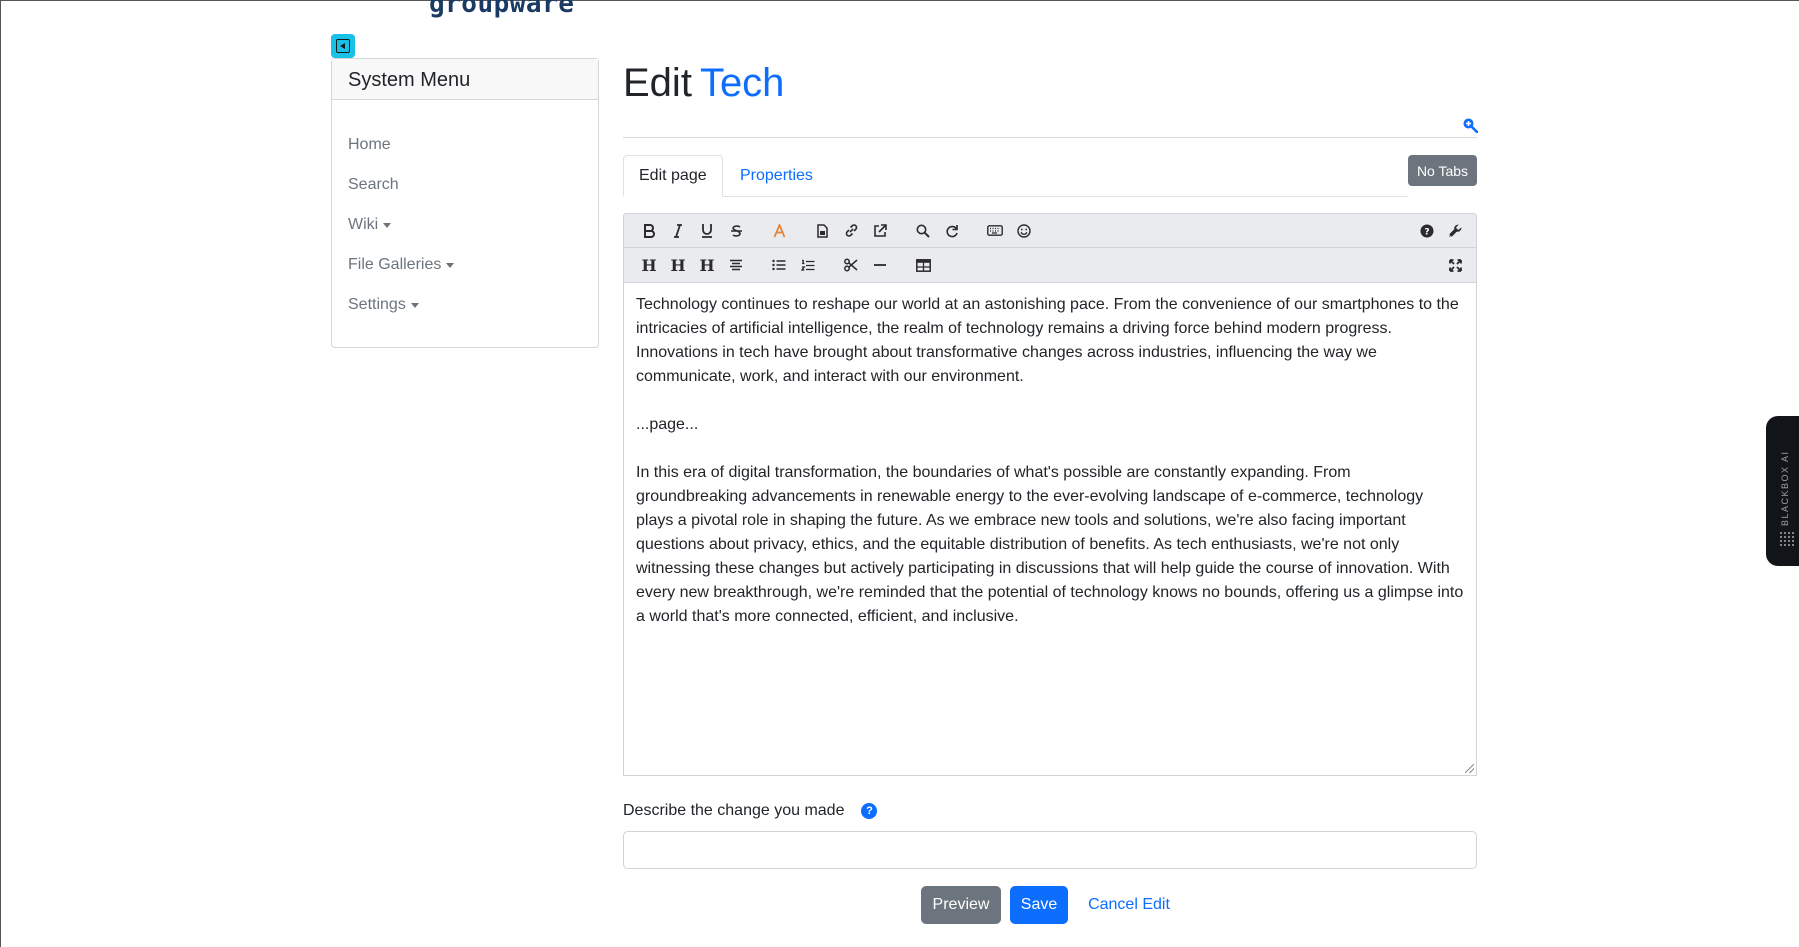 This screenshot has height=947, width=1799. I want to click on link-icon, so click(851, 231).